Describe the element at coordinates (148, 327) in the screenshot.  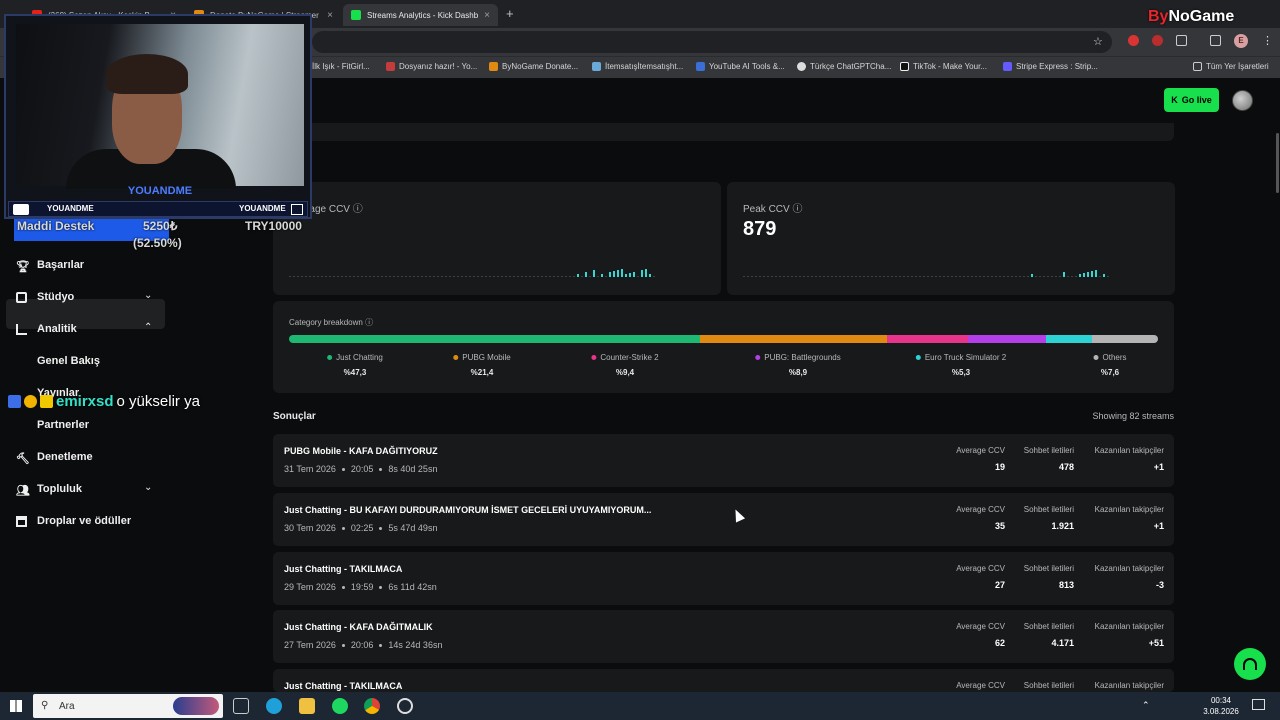
I see `chevron-up-icon: ⌃` at that location.